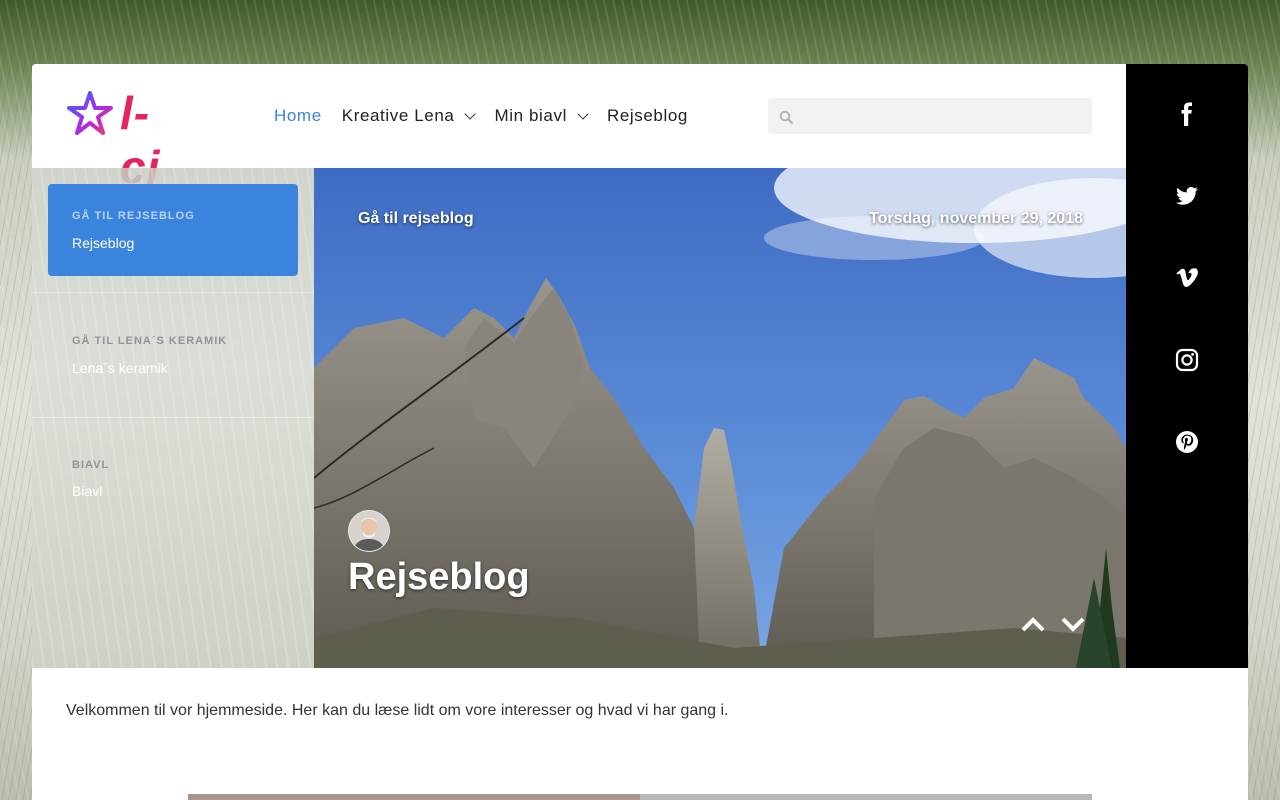 The image size is (1280, 800). I want to click on nav-label: Rejseblog, so click(647, 115).